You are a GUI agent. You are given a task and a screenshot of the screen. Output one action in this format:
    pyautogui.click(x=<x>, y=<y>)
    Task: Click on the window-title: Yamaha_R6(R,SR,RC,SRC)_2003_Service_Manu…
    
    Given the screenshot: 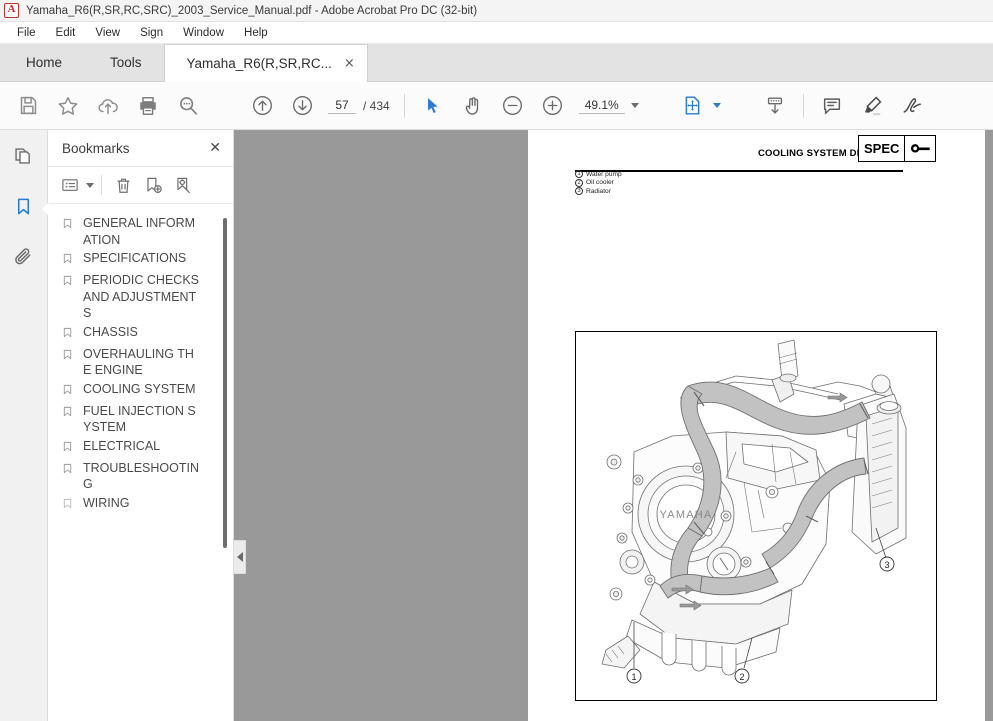 What is the action you would take?
    pyautogui.click(x=252, y=10)
    